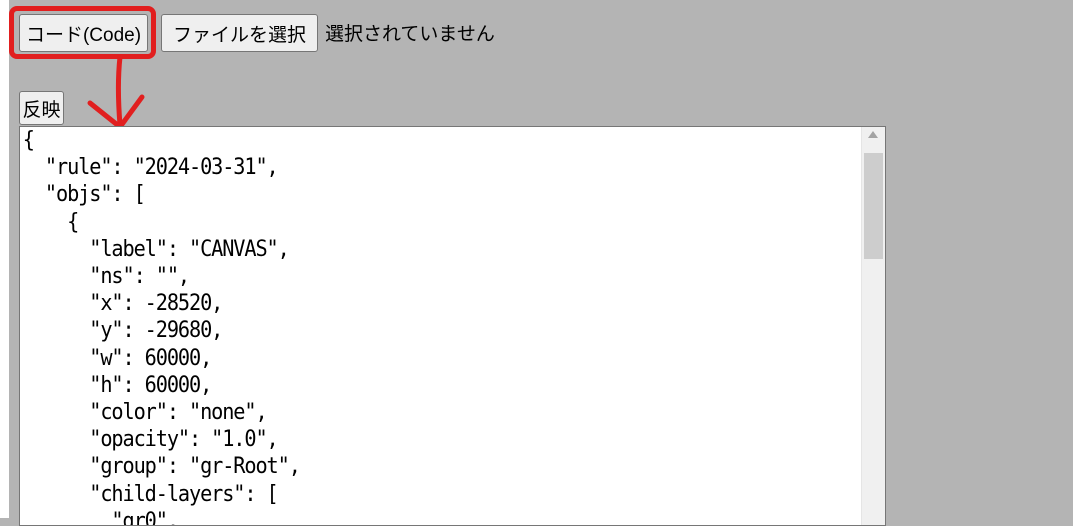  What do you see at coordinates (41, 108) in the screenshot?
I see `apply-button: 反映` at bounding box center [41, 108].